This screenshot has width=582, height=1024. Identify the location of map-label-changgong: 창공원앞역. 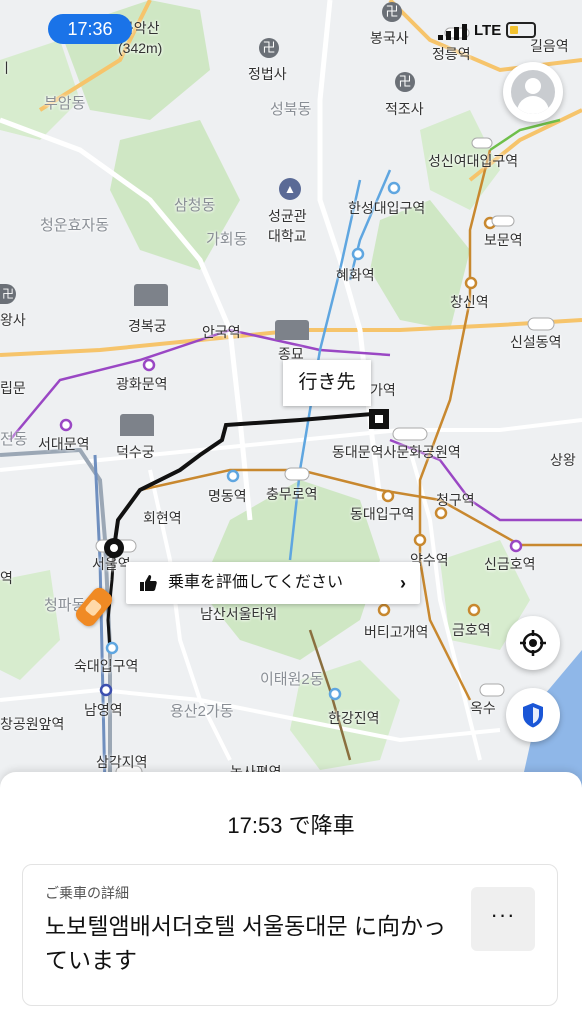
(32, 724).